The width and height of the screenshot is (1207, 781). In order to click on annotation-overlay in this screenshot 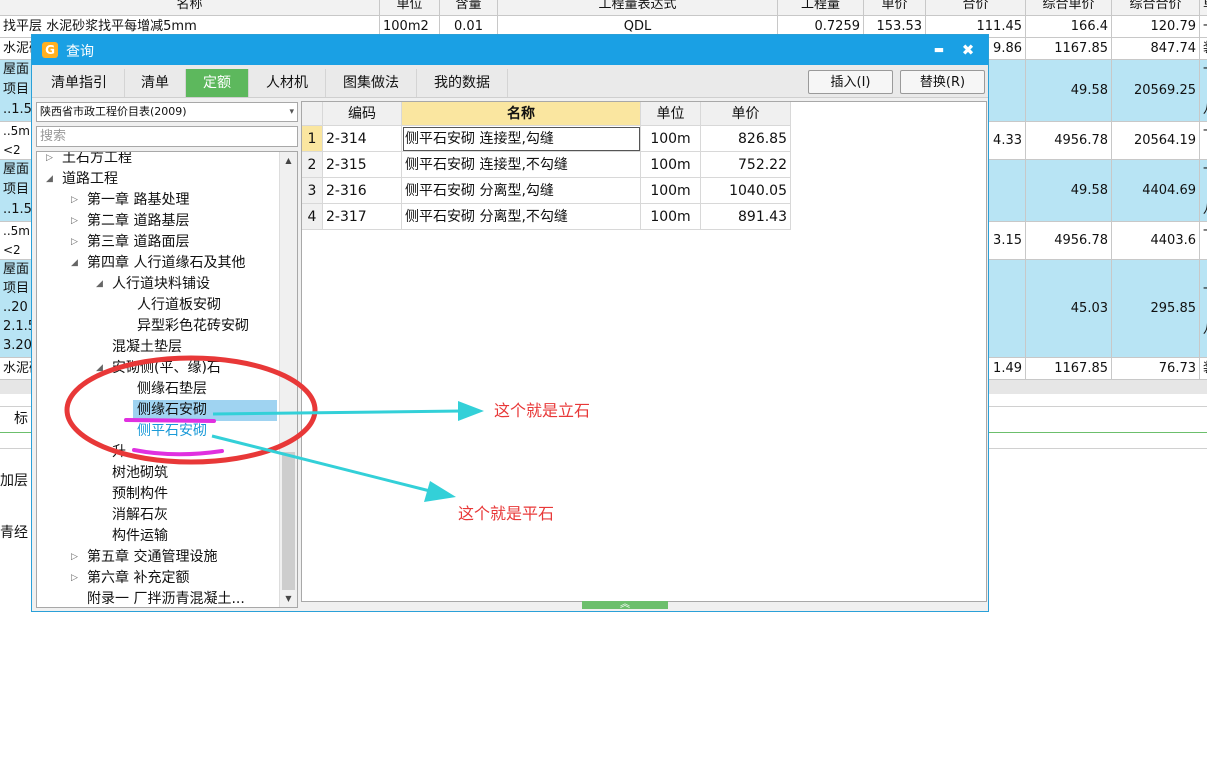, I will do `click(274, 428)`.